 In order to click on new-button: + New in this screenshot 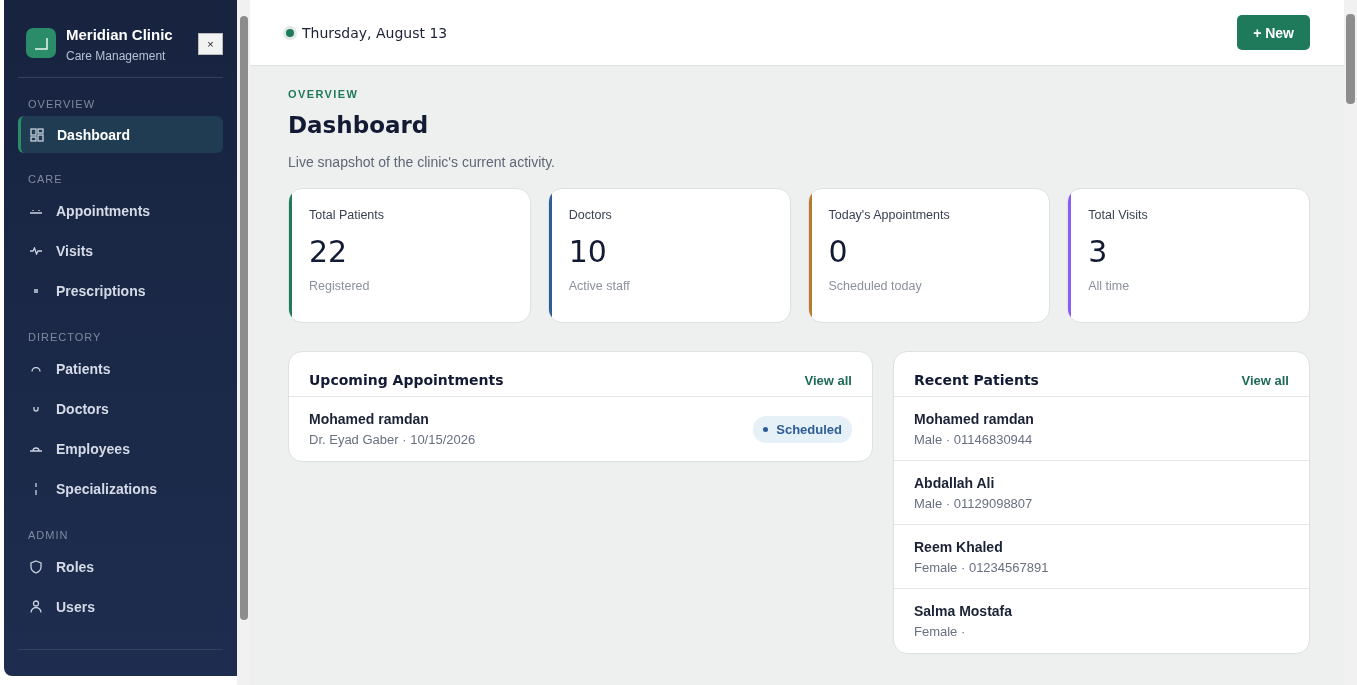, I will do `click(1273, 32)`.